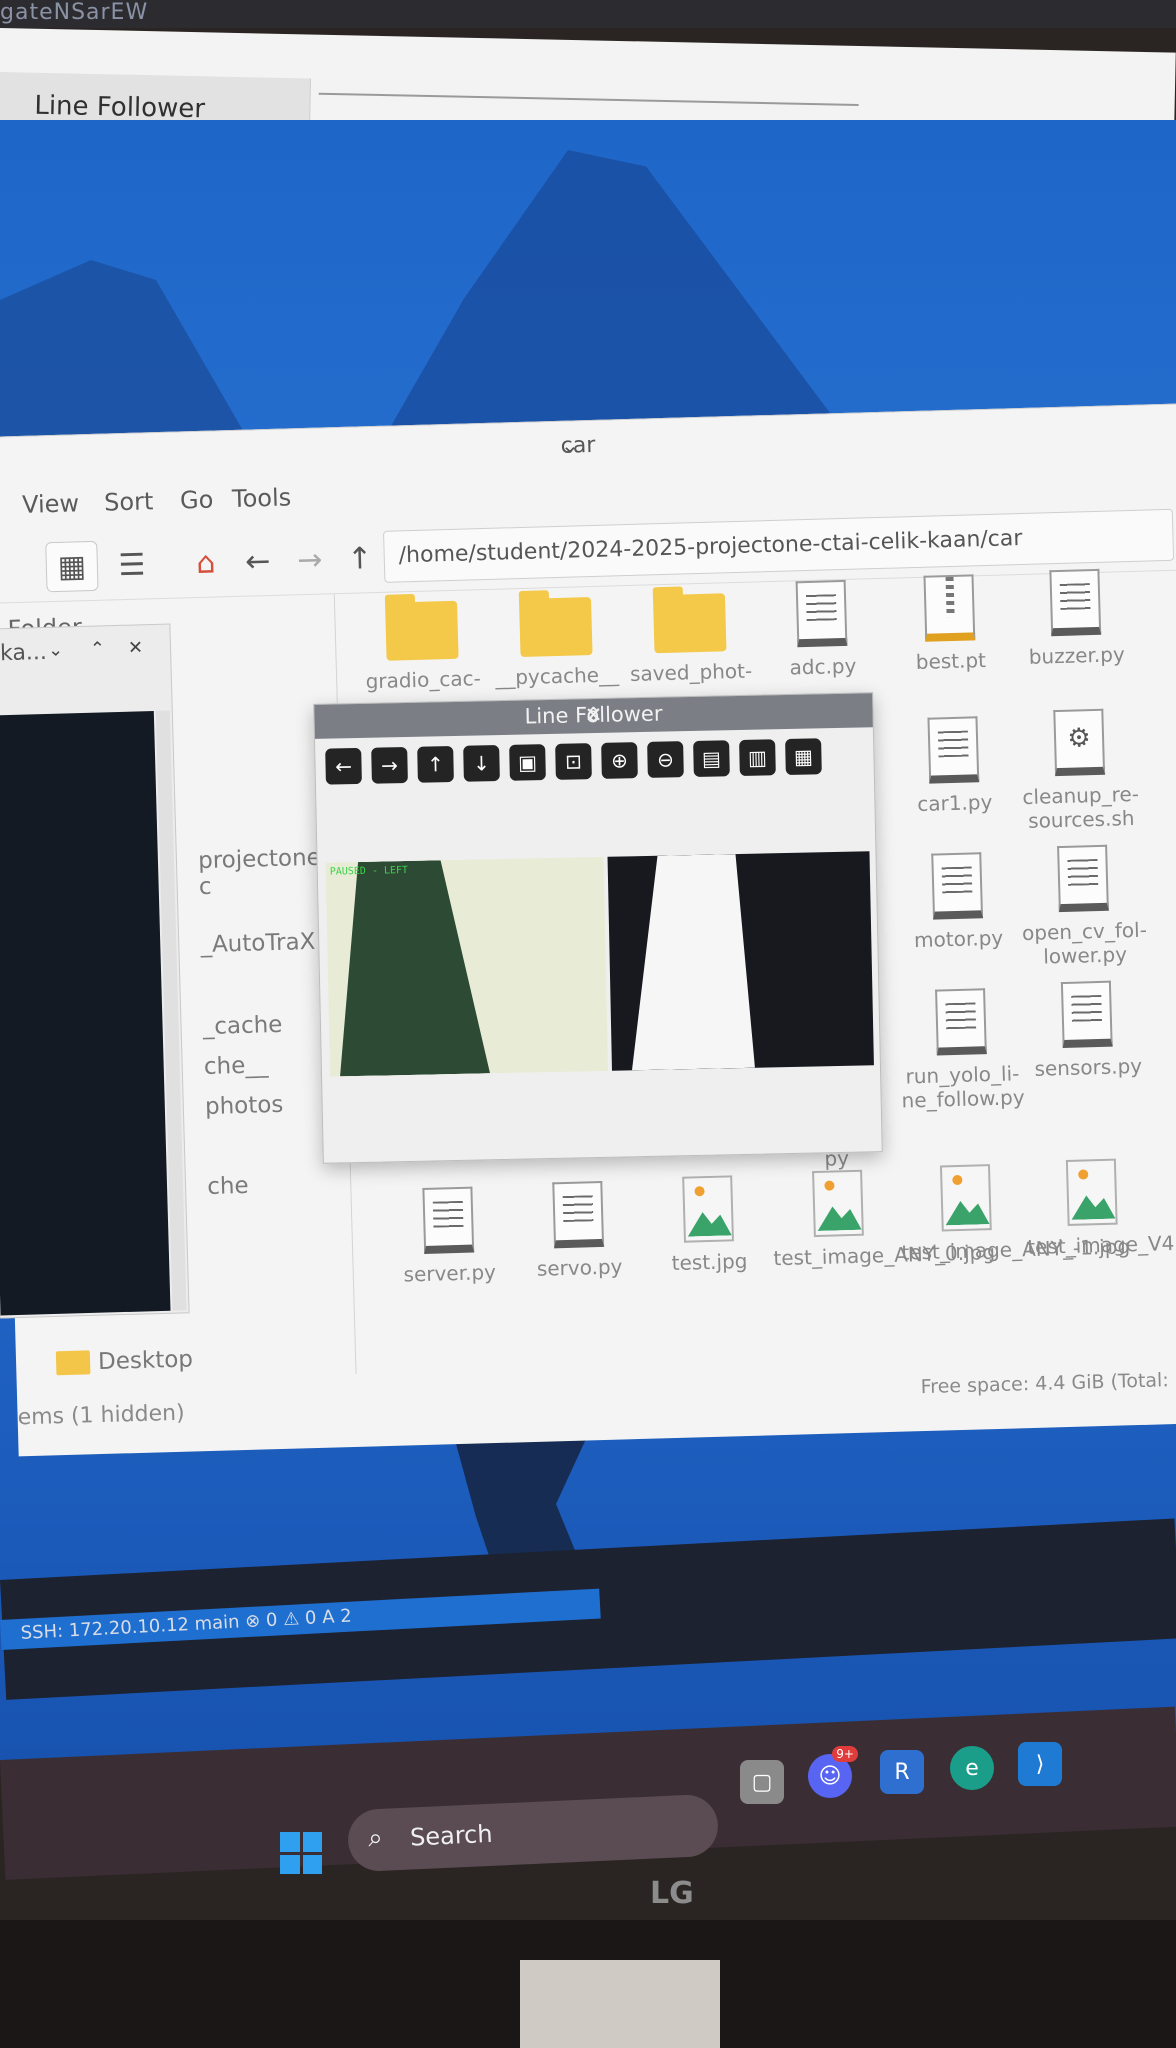 Image resolution: width=1176 pixels, height=2048 pixels. I want to click on file-item: motor.py, so click(957, 902).